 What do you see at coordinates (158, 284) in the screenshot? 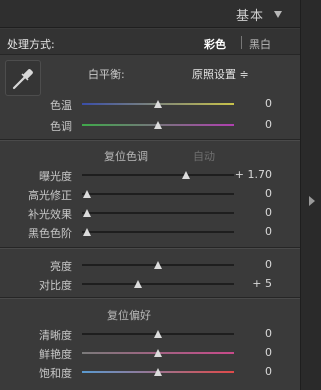
I see `contrast-track` at bounding box center [158, 284].